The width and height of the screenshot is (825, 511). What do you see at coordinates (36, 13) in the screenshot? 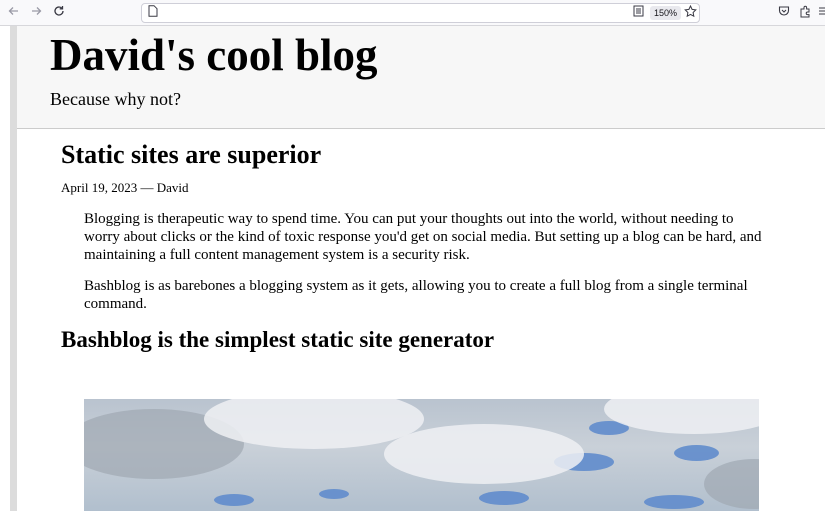
I see `forward-arrow-icon` at bounding box center [36, 13].